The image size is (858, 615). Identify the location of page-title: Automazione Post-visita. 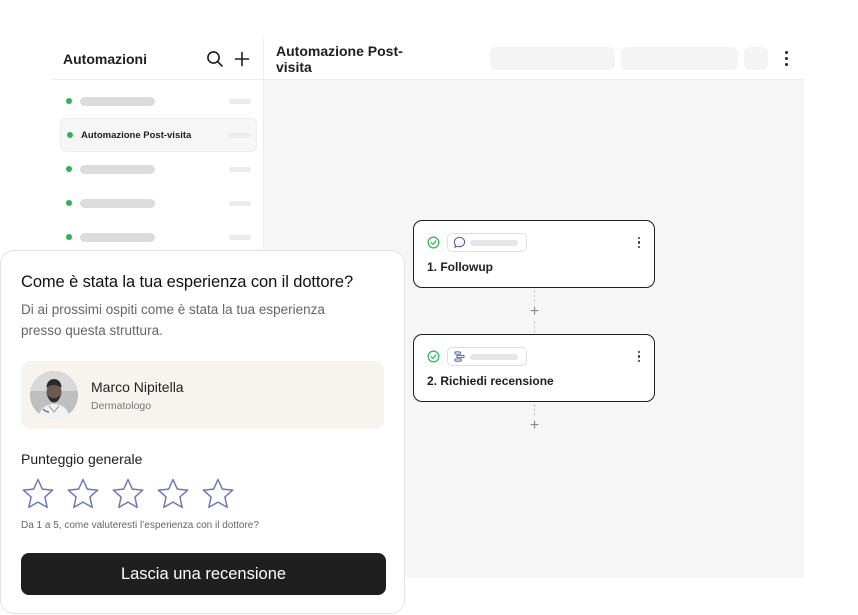
(339, 58).